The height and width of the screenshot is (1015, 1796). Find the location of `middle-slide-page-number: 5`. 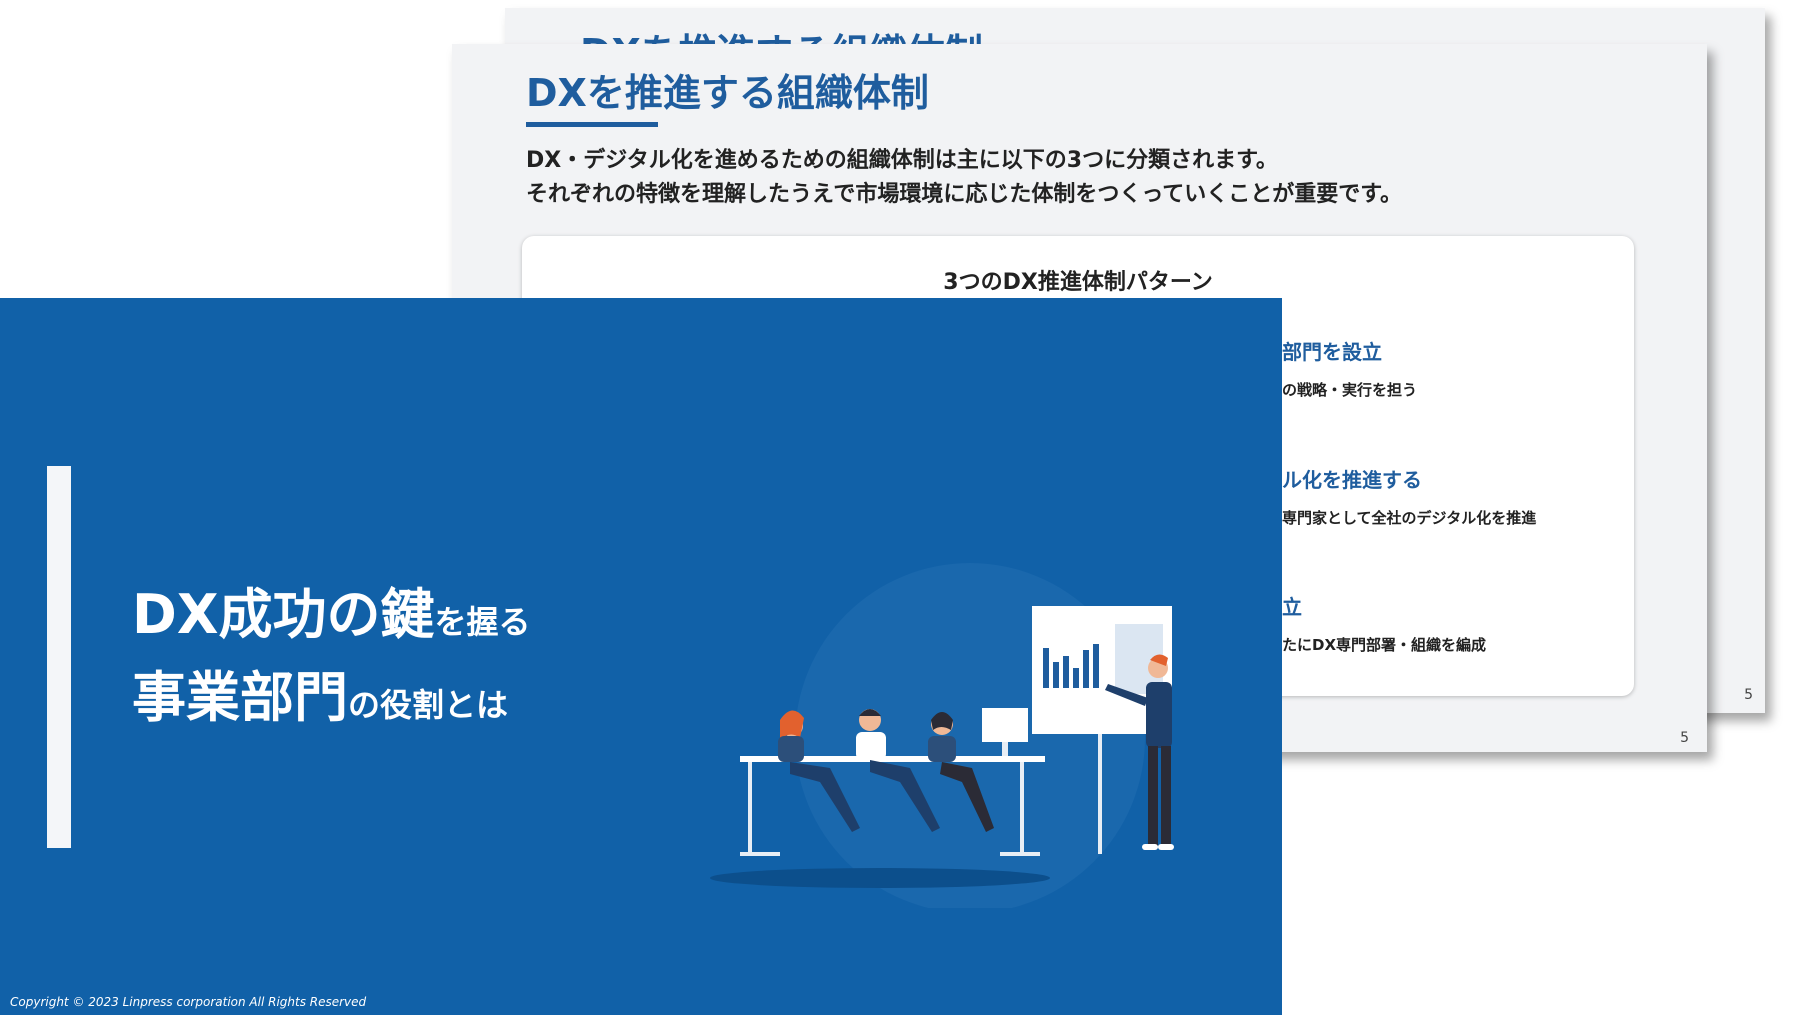

middle-slide-page-number: 5 is located at coordinates (1684, 738).